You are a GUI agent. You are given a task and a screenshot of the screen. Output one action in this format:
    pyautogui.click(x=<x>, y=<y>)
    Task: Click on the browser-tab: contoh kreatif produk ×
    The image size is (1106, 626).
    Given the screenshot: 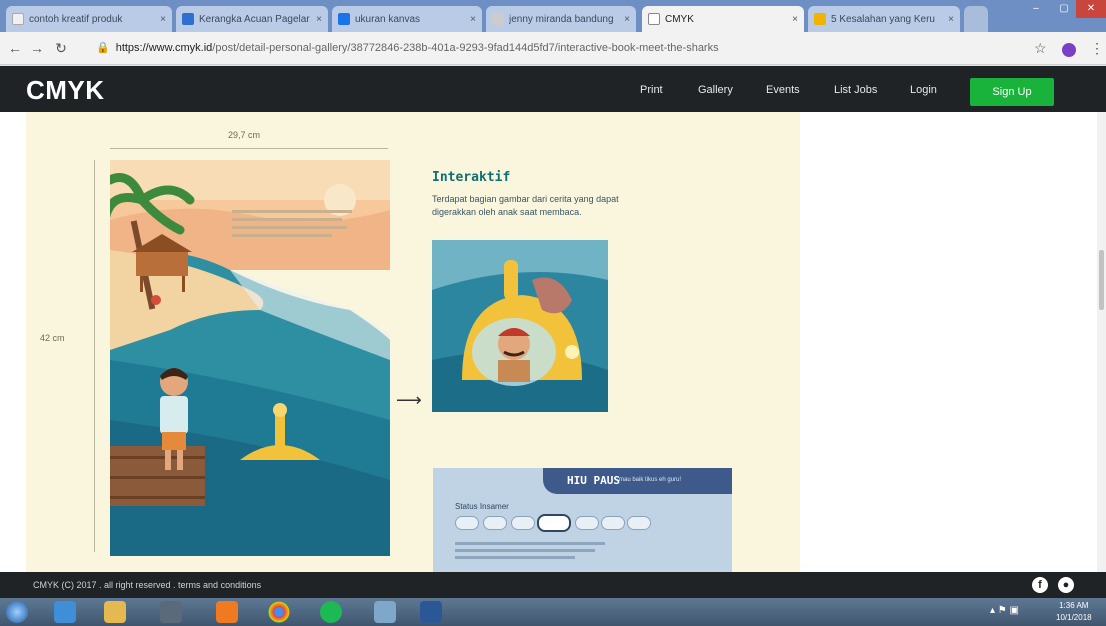 What is the action you would take?
    pyautogui.click(x=89, y=19)
    